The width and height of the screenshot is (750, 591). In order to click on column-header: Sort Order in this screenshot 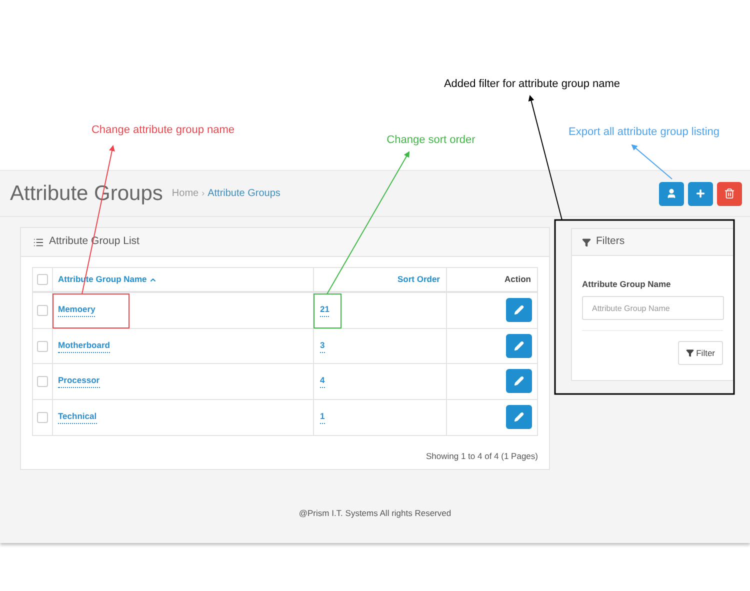, I will do `click(418, 279)`.